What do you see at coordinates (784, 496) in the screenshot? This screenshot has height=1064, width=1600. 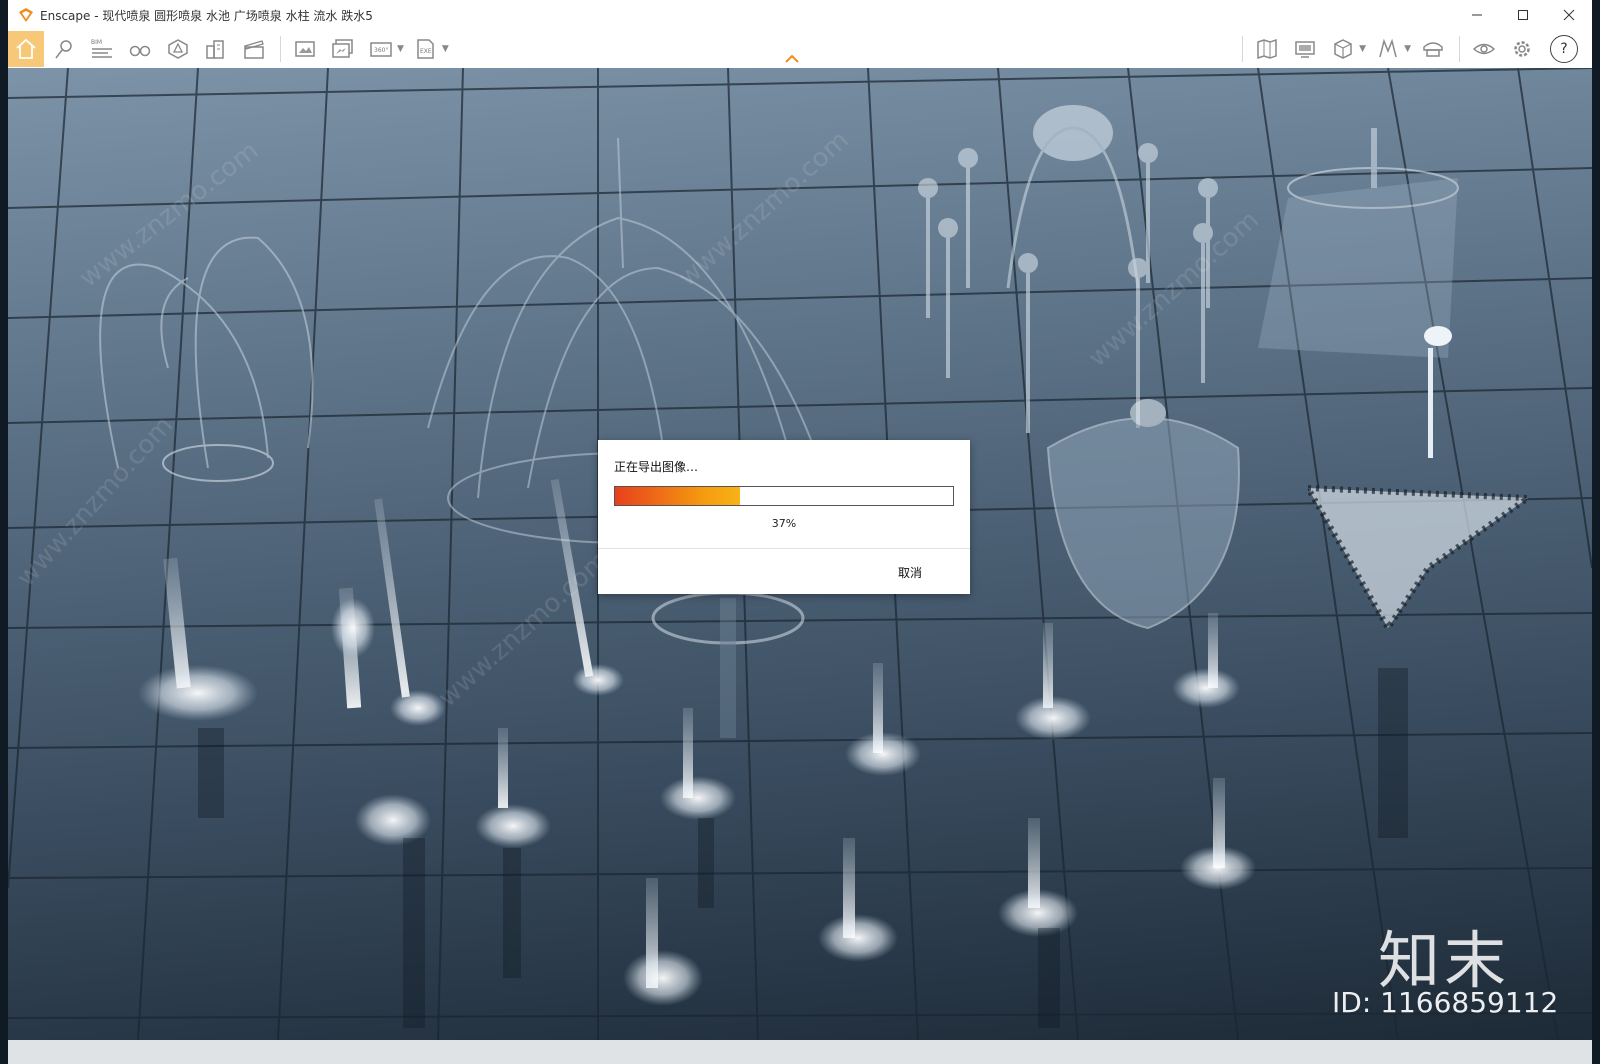 I see `progress-bar` at bounding box center [784, 496].